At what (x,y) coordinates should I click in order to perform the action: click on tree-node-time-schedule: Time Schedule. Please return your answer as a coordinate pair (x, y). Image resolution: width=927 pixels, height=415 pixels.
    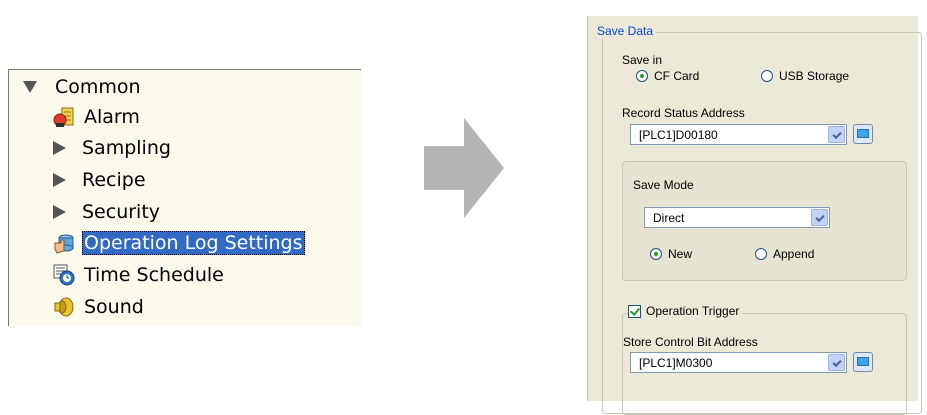
    Looking at the image, I should click on (139, 275).